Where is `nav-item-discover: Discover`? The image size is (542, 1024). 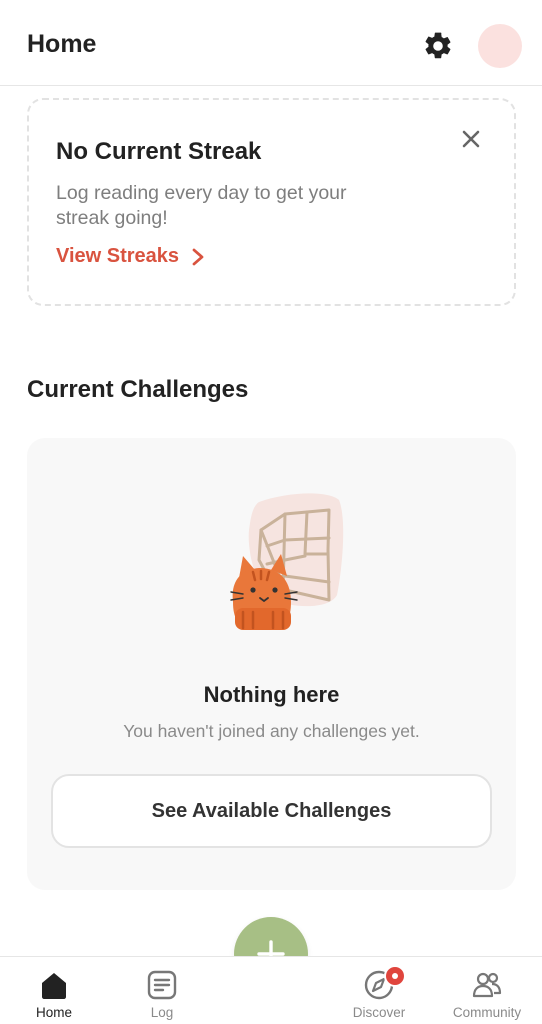
nav-item-discover: Discover is located at coordinates (379, 994).